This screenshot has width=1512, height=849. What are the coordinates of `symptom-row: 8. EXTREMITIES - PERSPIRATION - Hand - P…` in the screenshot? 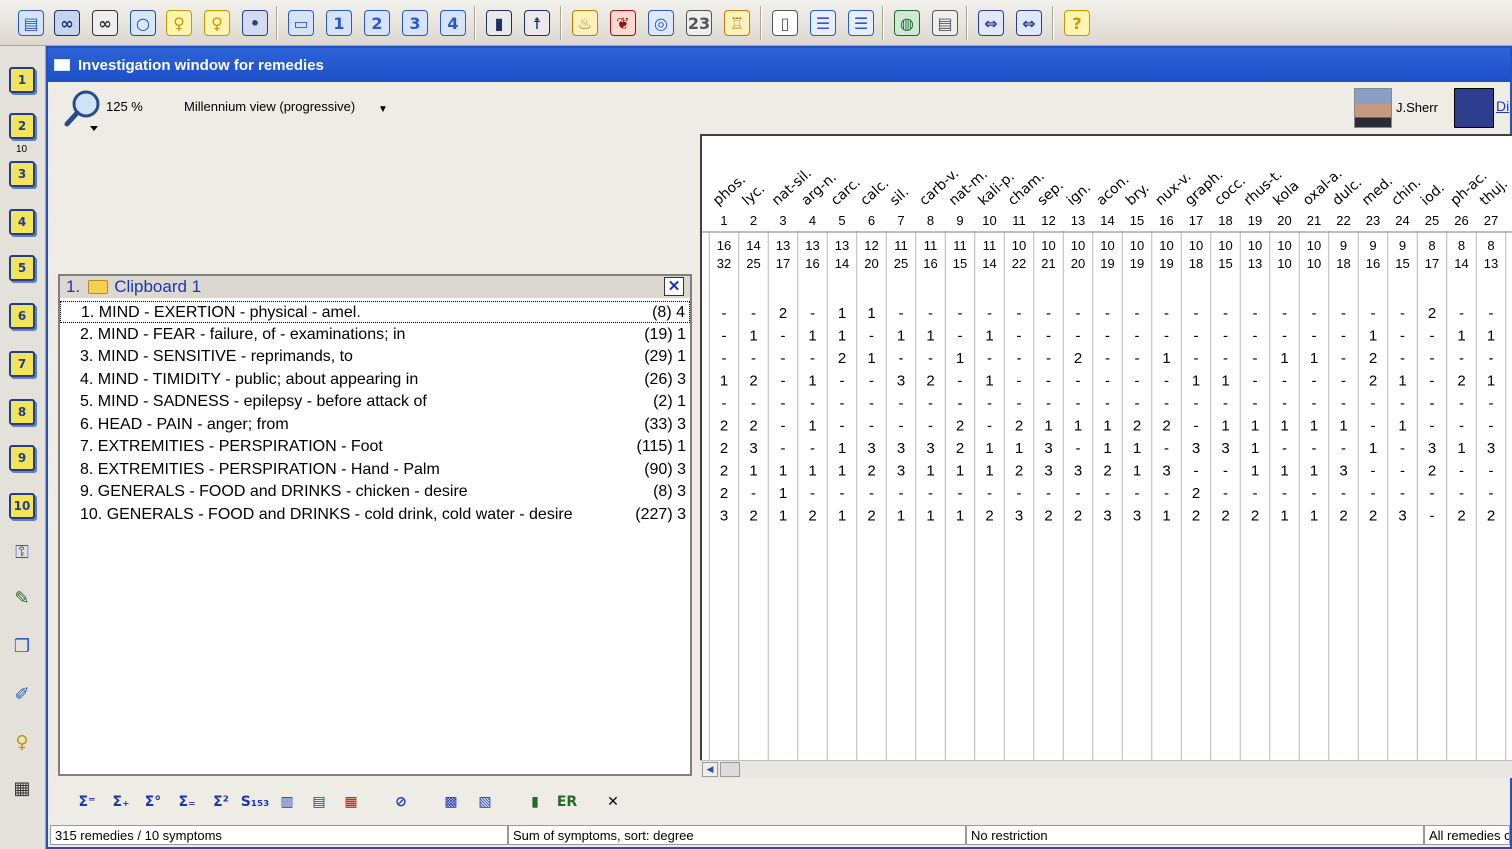 It's located at (375, 470).